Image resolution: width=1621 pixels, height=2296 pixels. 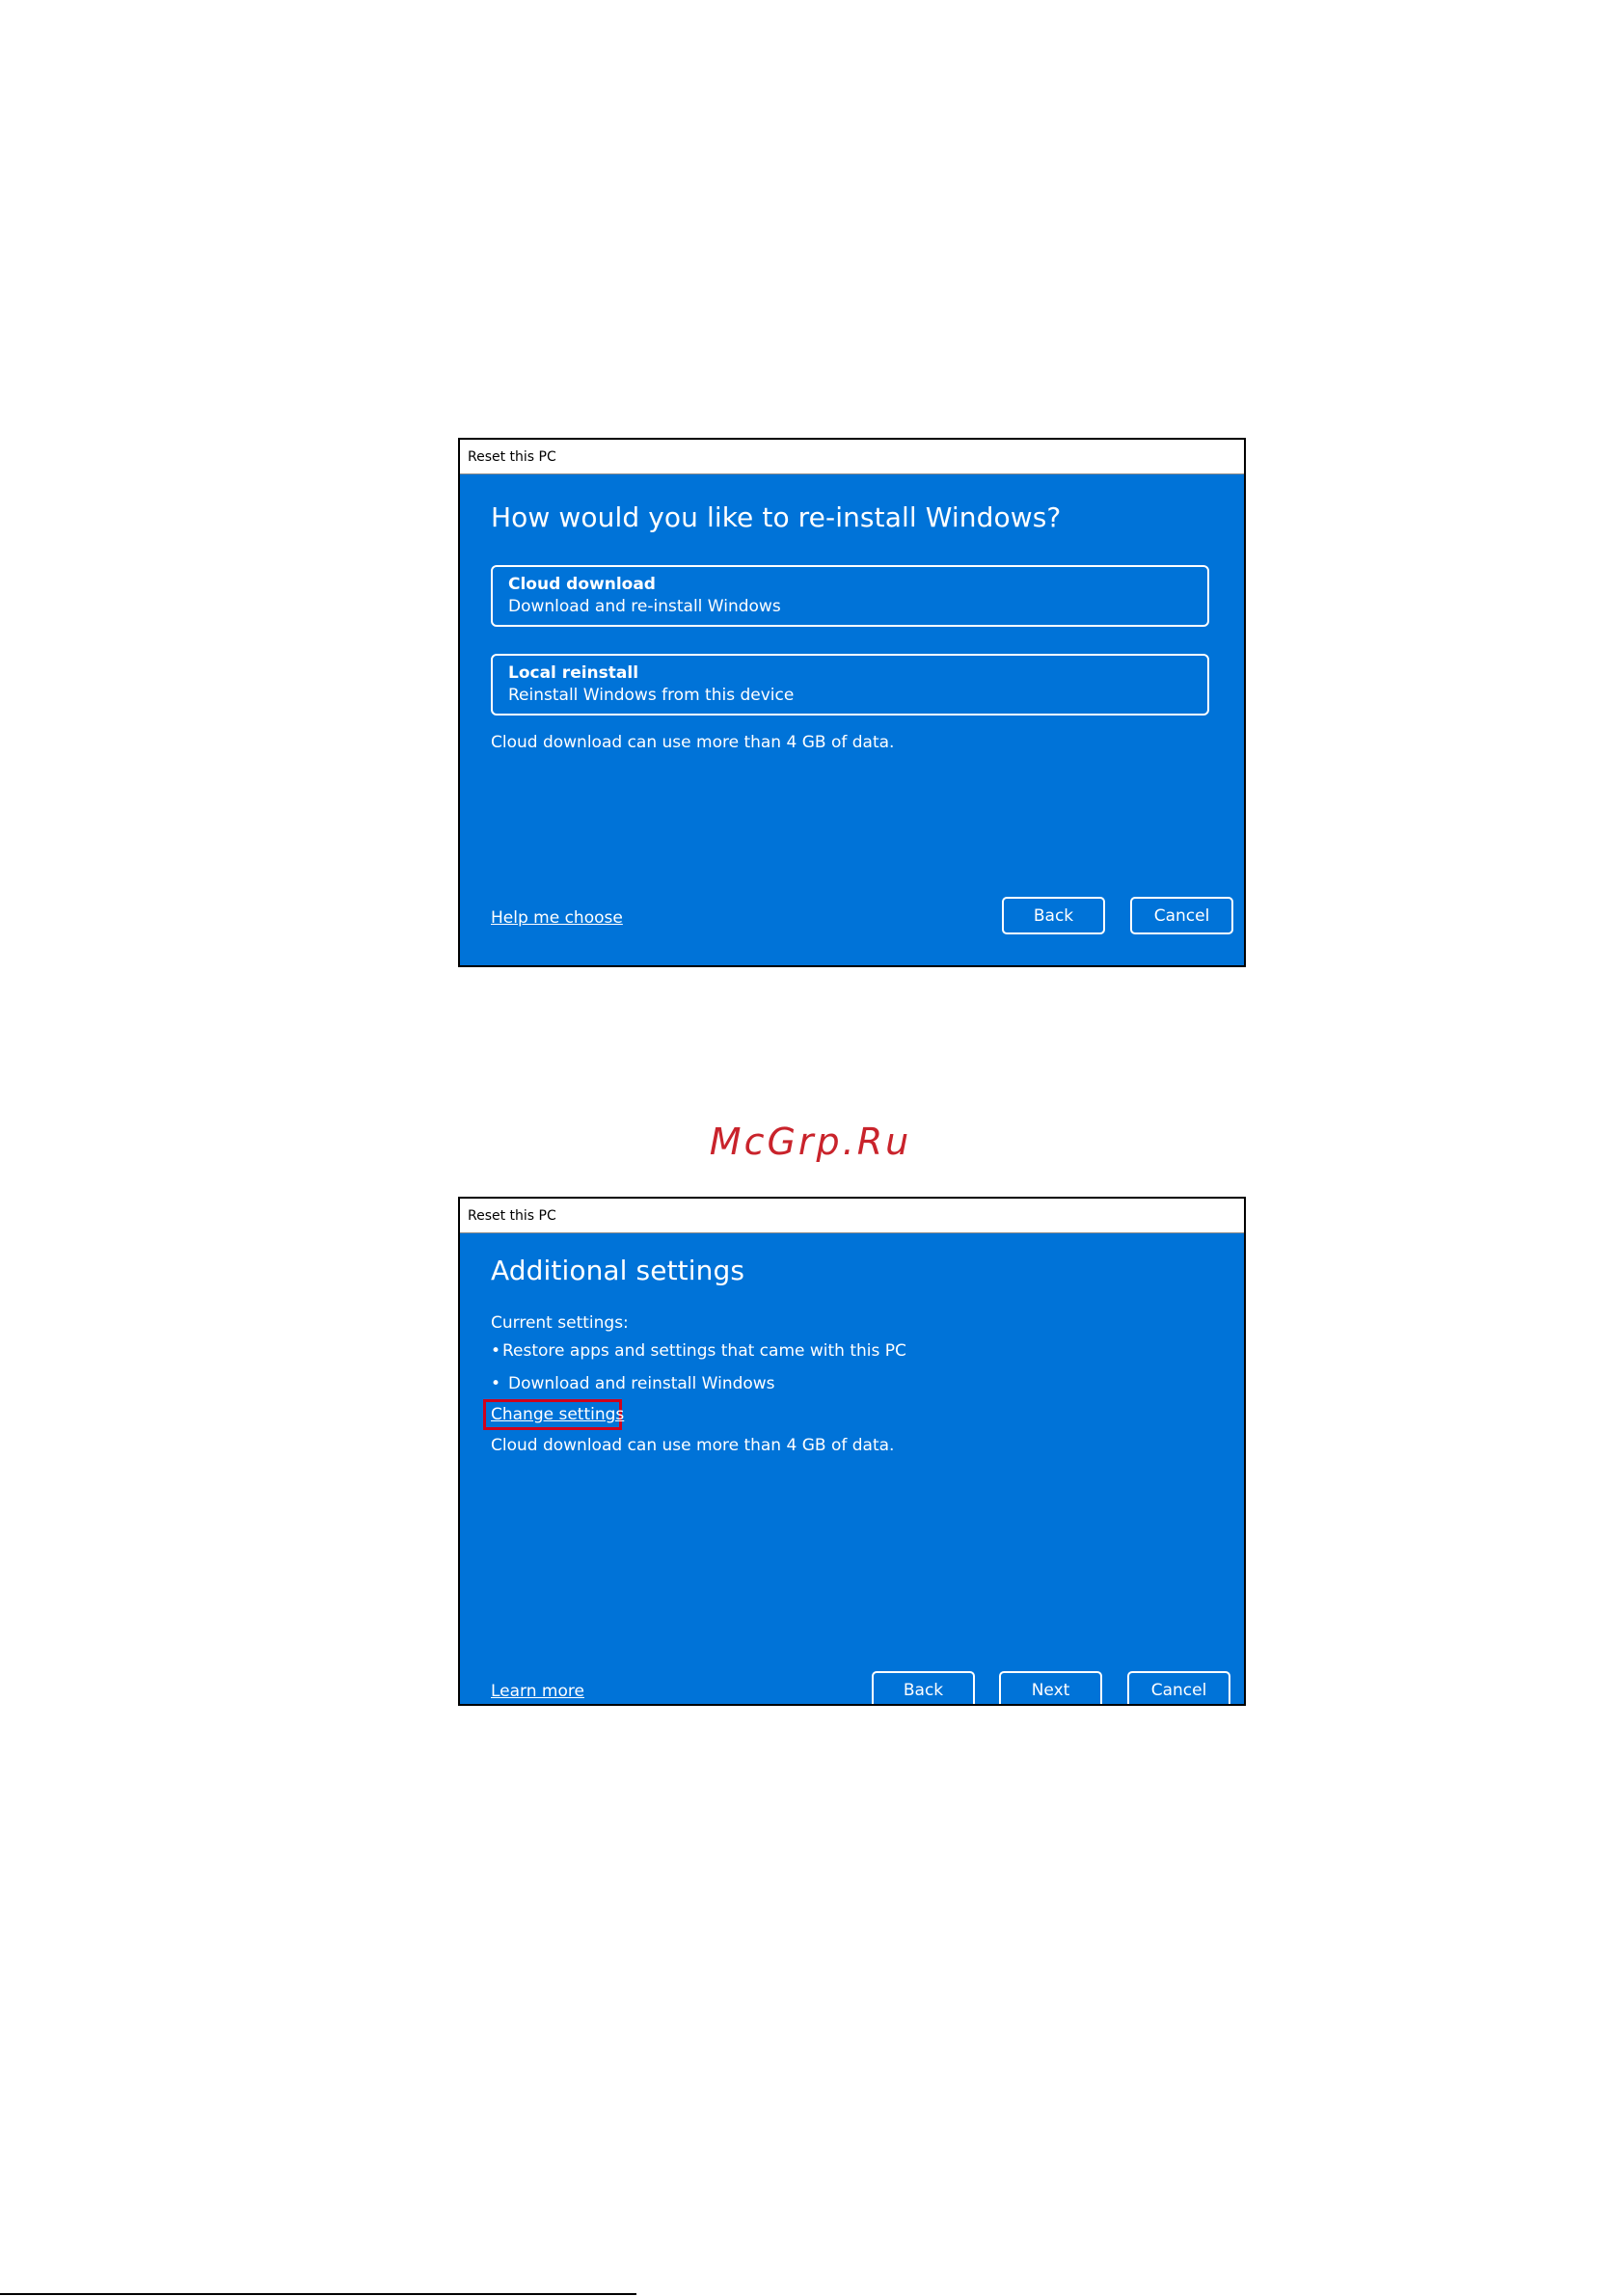 What do you see at coordinates (557, 1414) in the screenshot?
I see `change-settings-link: Change settings` at bounding box center [557, 1414].